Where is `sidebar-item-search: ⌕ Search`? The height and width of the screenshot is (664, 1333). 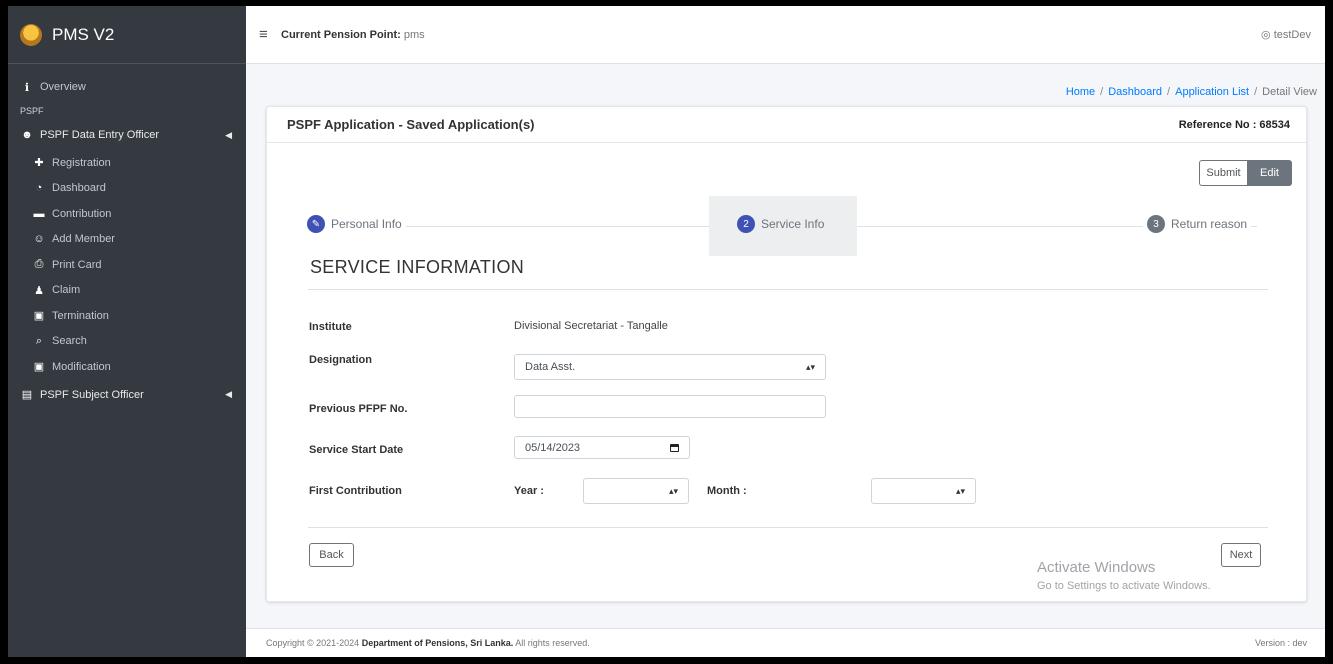
sidebar-item-search: ⌕ Search is located at coordinates (127, 342).